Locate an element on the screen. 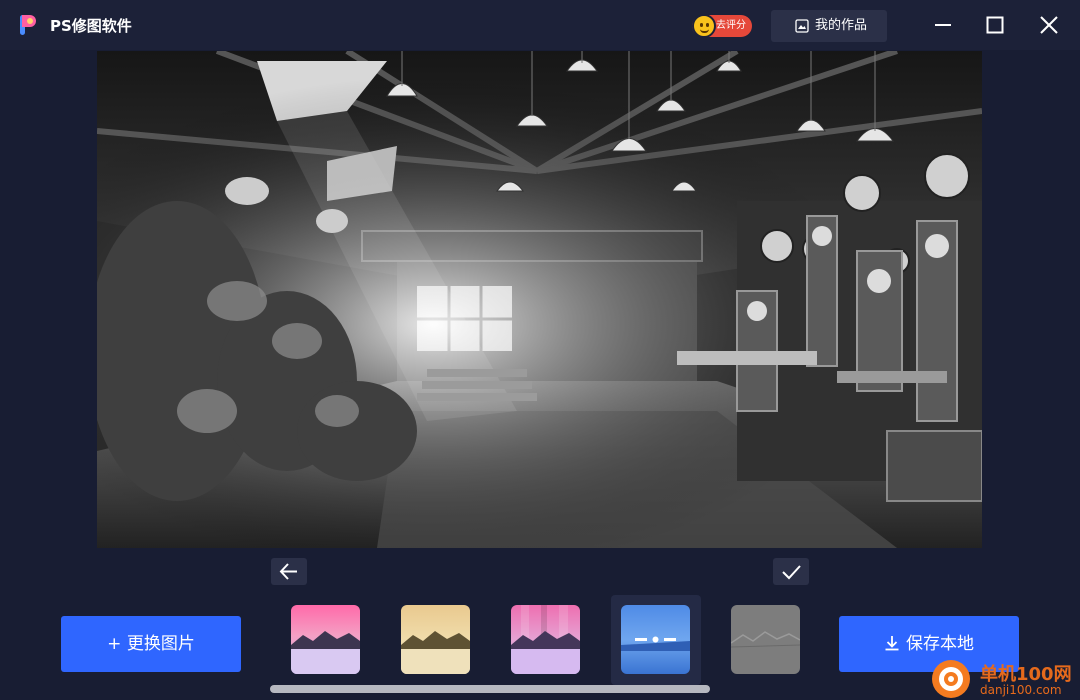 The height and width of the screenshot is (700, 1080). watermark-url: danji100.com is located at coordinates (1021, 690).